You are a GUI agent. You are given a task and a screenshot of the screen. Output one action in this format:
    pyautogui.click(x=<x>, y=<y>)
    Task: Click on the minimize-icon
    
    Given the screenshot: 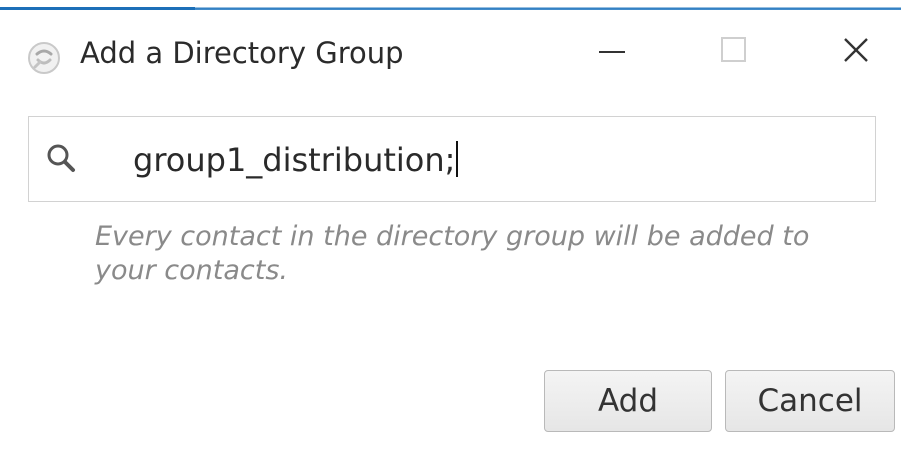 What is the action you would take?
    pyautogui.click(x=612, y=52)
    